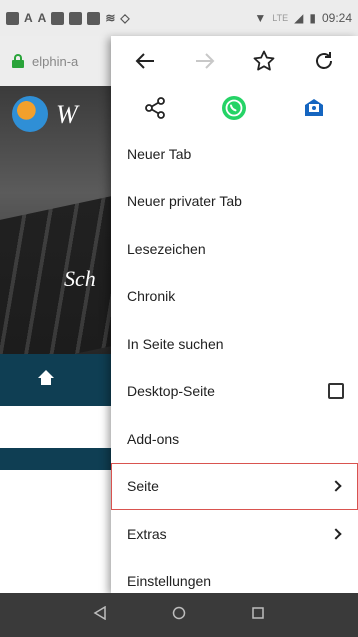  I want to click on email-share-button, so click(314, 108).